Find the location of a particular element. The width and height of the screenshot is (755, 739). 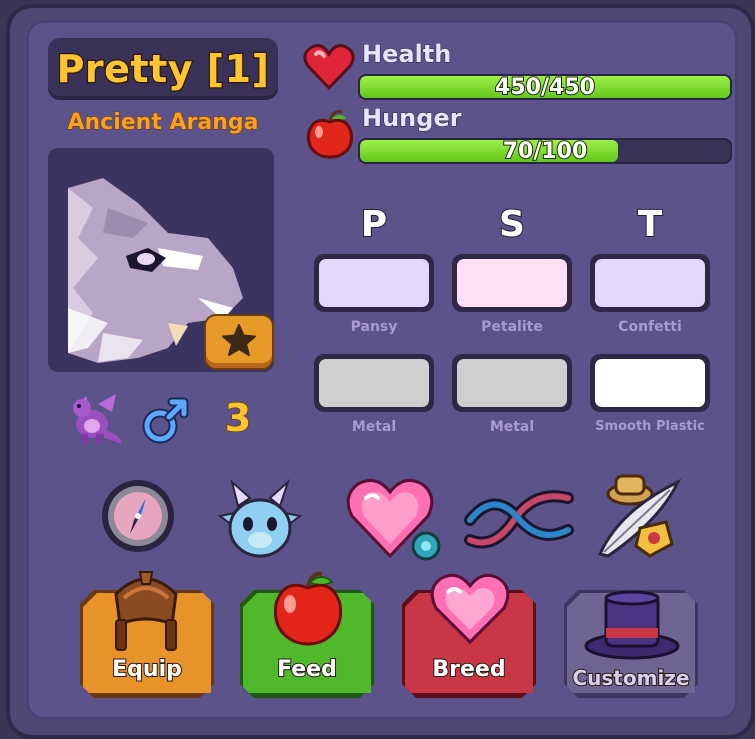

tertiary-color-header: T is located at coordinates (650, 224).